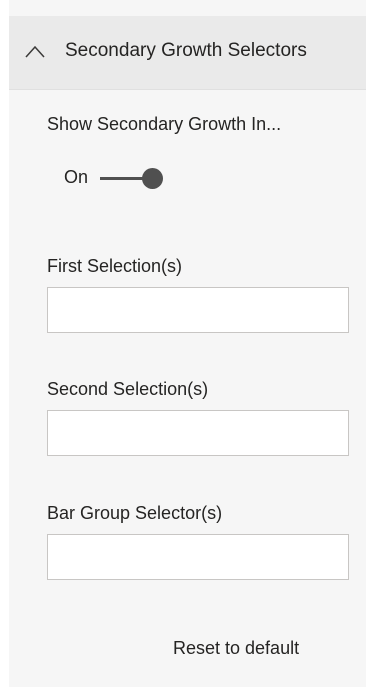  Describe the element at coordinates (236, 648) in the screenshot. I see `reset-to-default-link: Reset to default` at that location.